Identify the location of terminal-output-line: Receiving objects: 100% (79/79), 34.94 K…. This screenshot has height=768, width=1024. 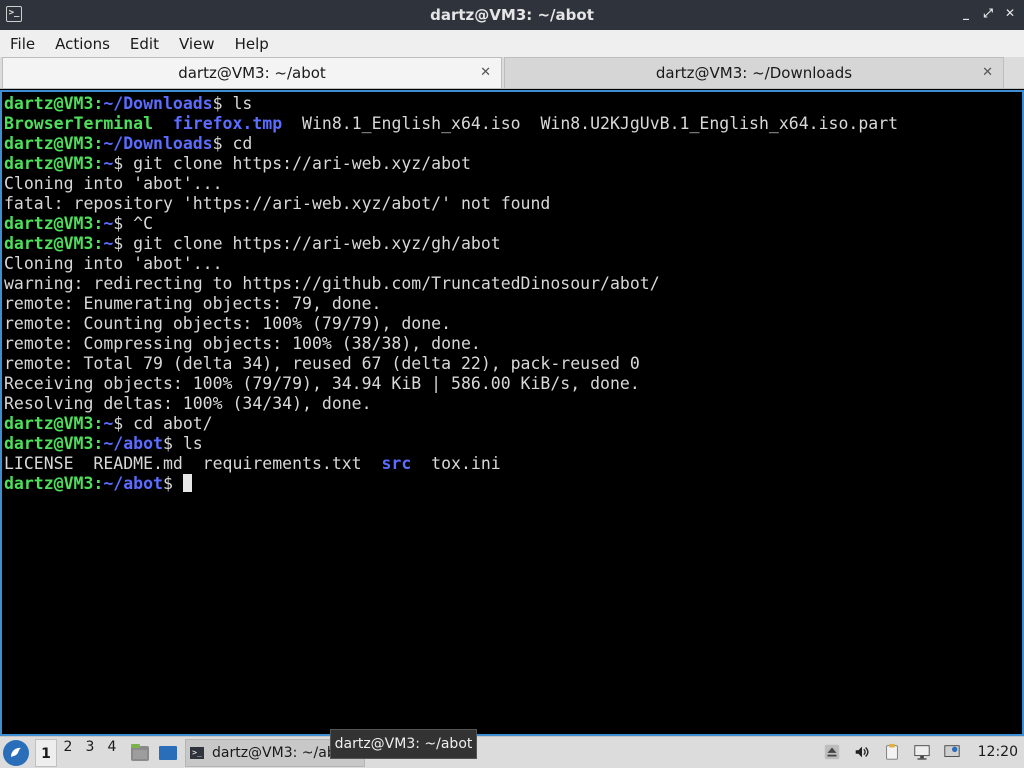
(322, 383).